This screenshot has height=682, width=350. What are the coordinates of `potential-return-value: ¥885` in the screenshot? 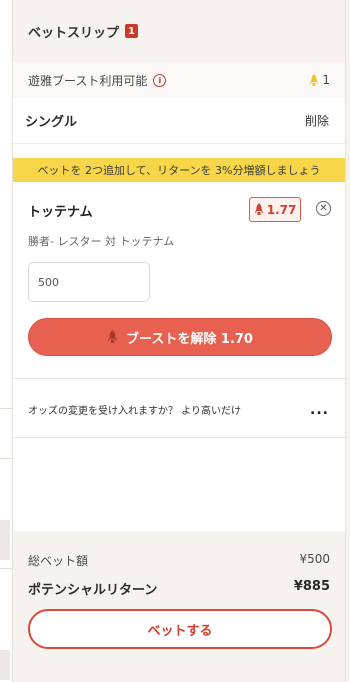 It's located at (311, 586).